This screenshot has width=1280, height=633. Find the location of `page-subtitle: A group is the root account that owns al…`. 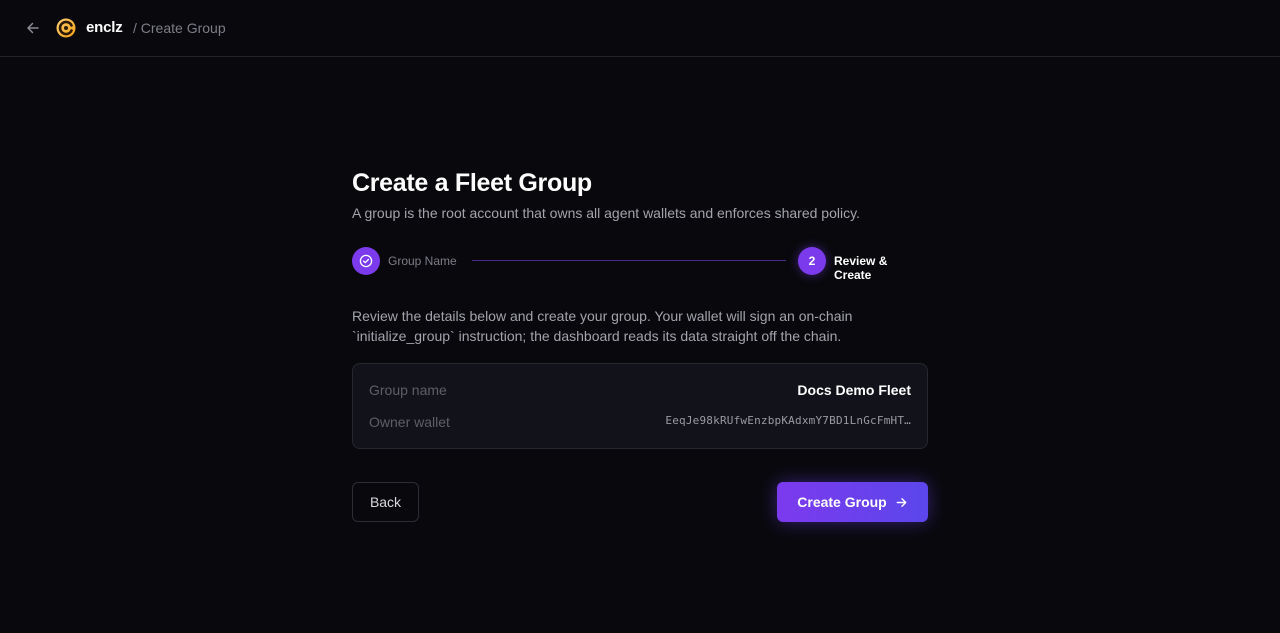

page-subtitle: A group is the root account that owns al… is located at coordinates (606, 213).